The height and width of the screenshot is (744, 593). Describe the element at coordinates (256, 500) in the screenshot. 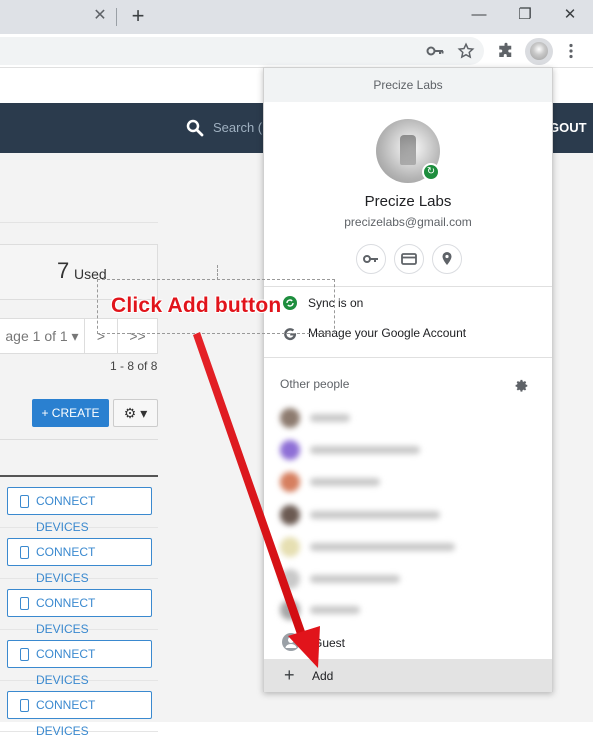

I see `annotation-arrow` at that location.